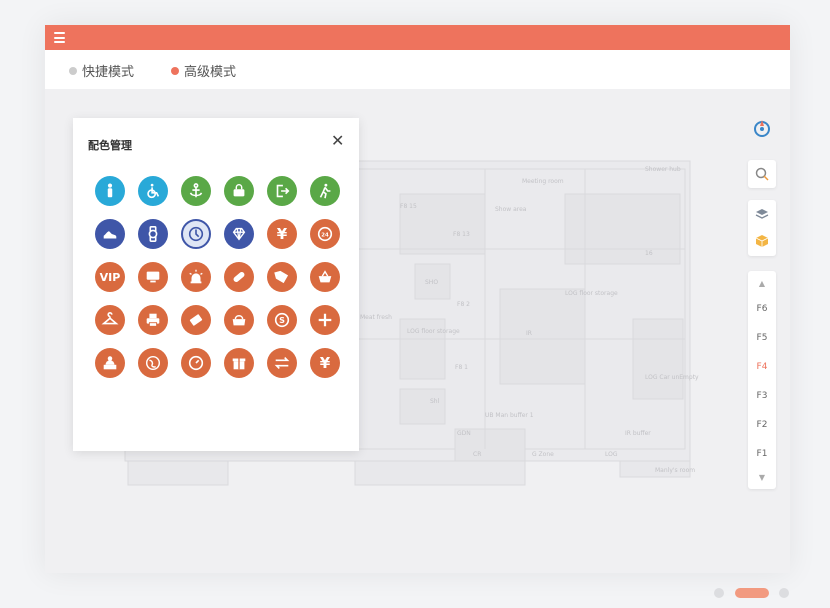 The width and height of the screenshot is (830, 608). Describe the element at coordinates (153, 363) in the screenshot. I see `globe-icon` at that location.